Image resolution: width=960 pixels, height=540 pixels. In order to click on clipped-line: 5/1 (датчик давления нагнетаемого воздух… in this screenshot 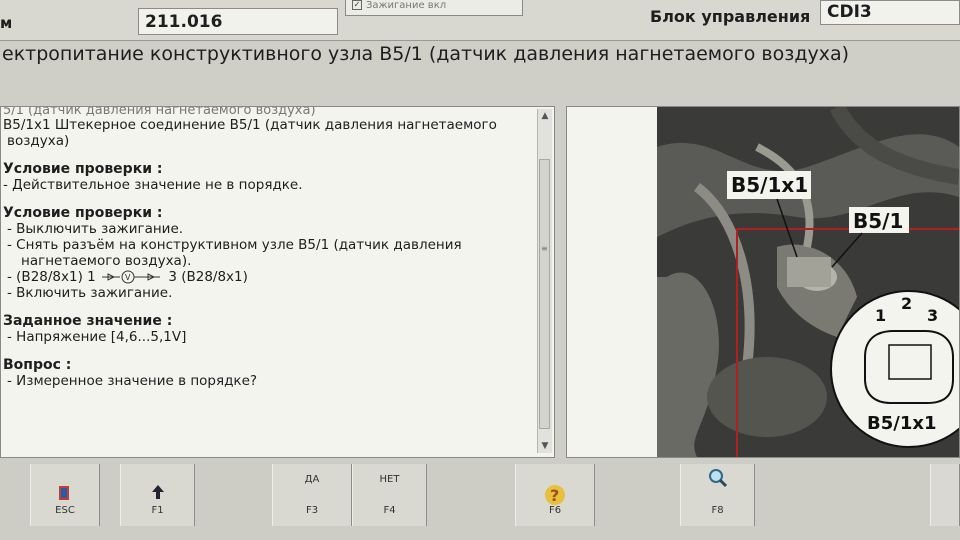, I will do `click(159, 112)`.